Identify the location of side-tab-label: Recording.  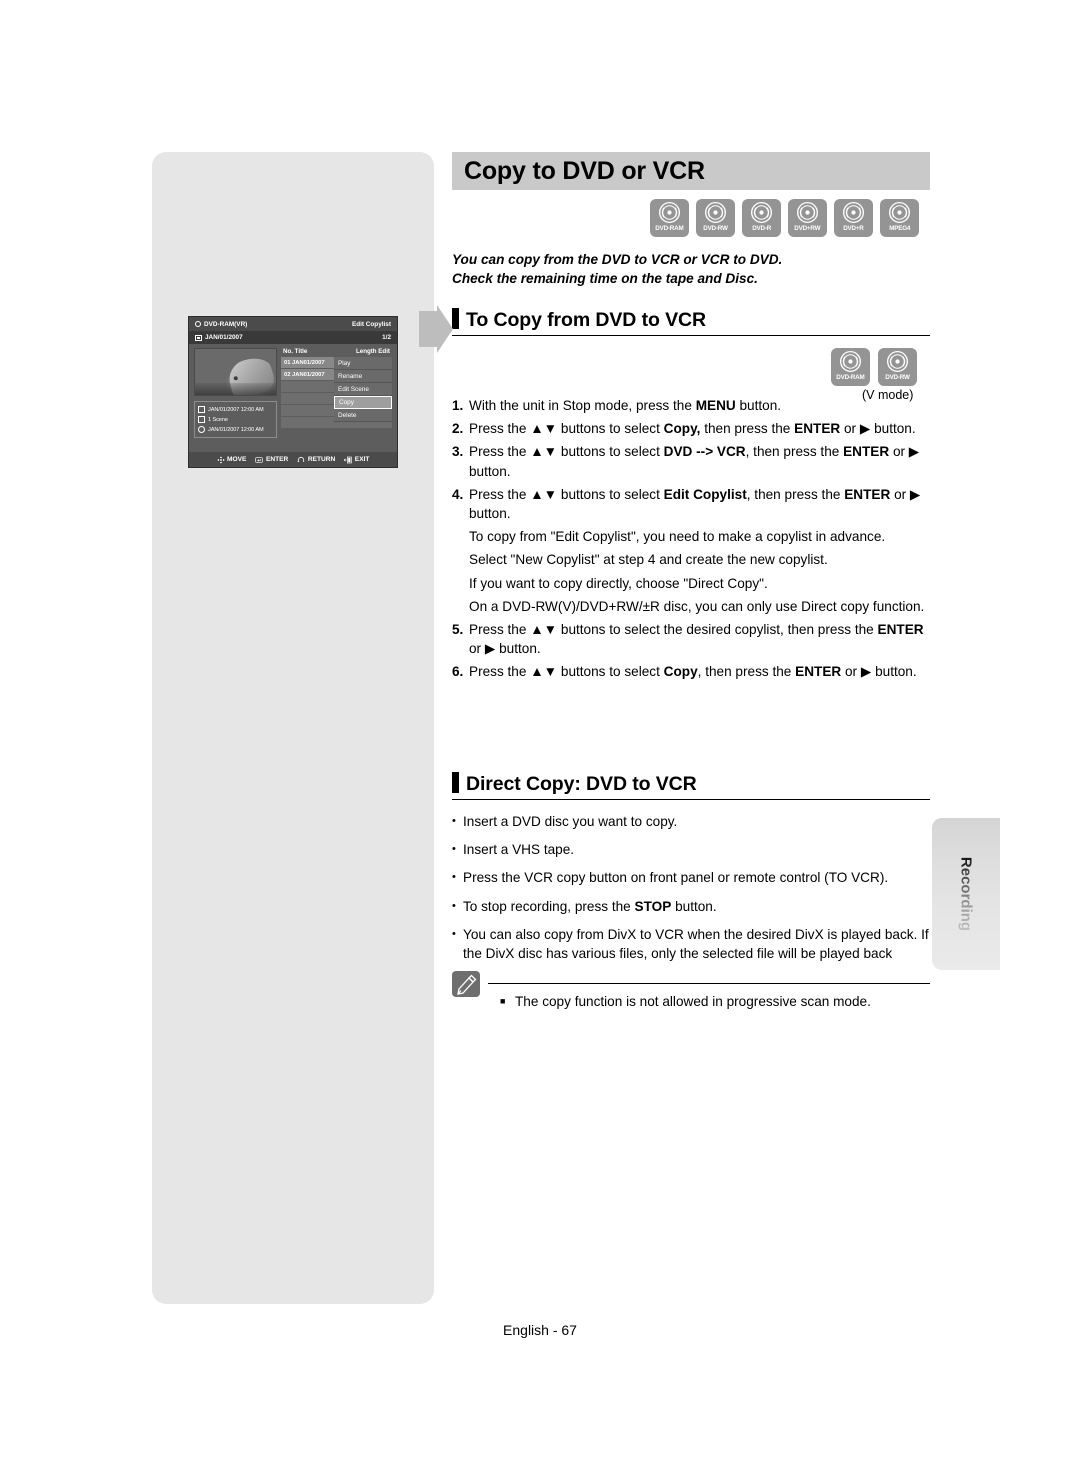
(966, 894).